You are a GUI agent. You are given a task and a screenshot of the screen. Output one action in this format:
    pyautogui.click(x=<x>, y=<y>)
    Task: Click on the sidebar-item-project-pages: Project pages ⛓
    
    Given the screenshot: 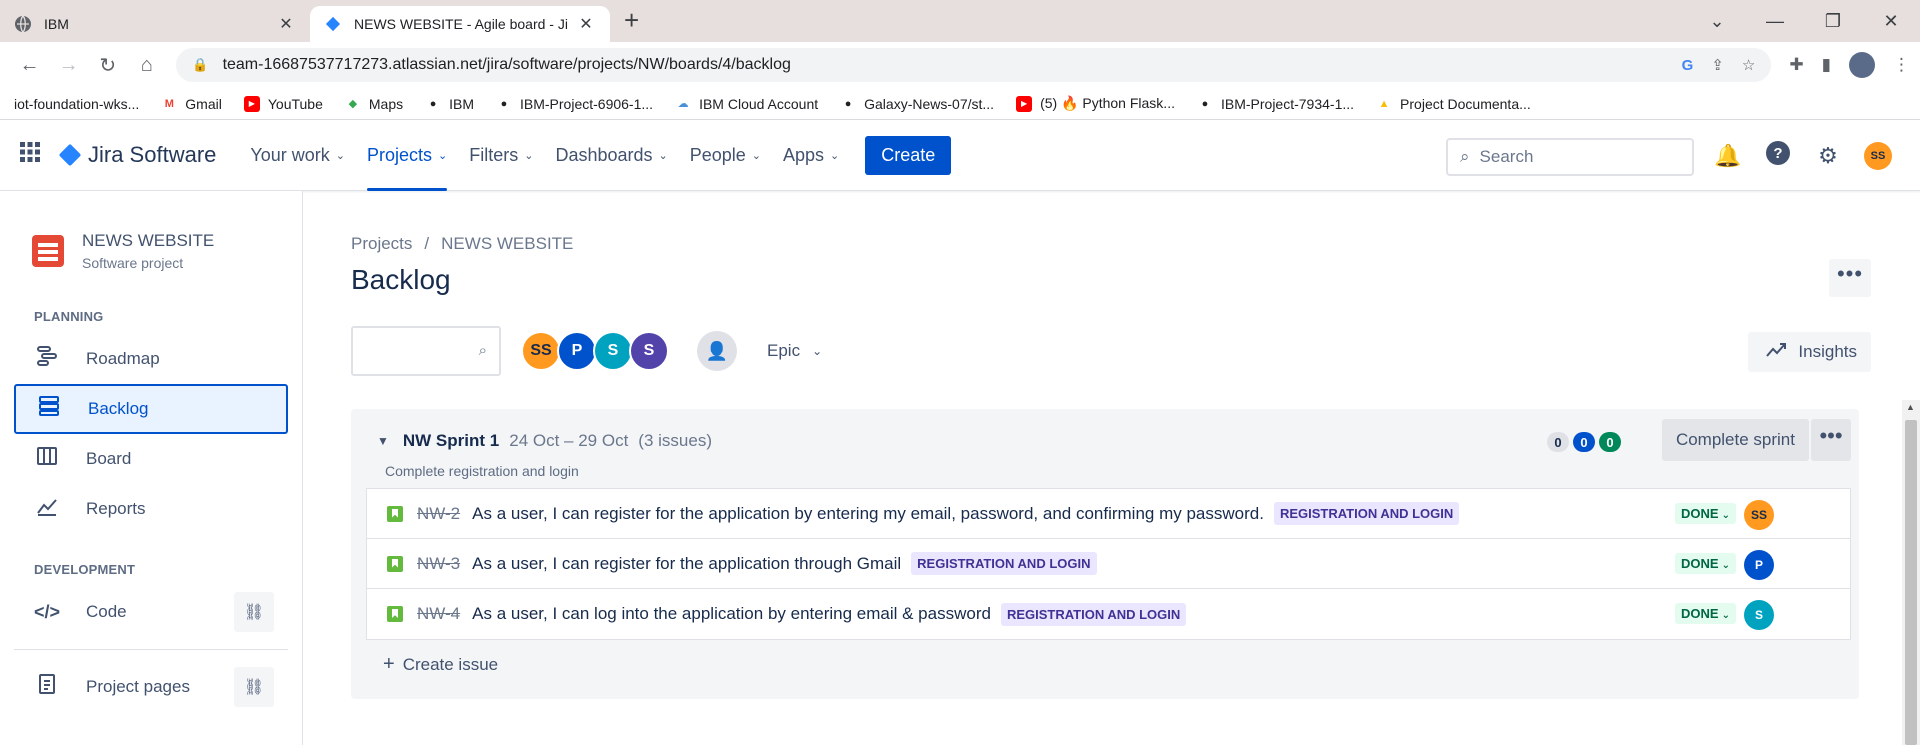 What is the action you would take?
    pyautogui.click(x=151, y=687)
    